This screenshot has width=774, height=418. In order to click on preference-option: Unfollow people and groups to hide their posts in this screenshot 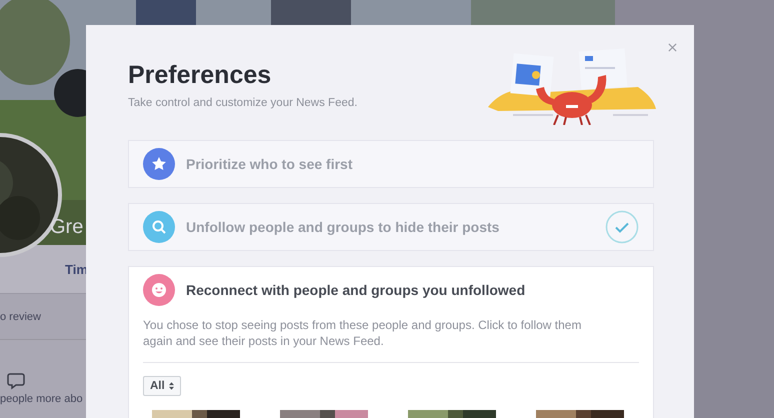, I will do `click(391, 227)`.